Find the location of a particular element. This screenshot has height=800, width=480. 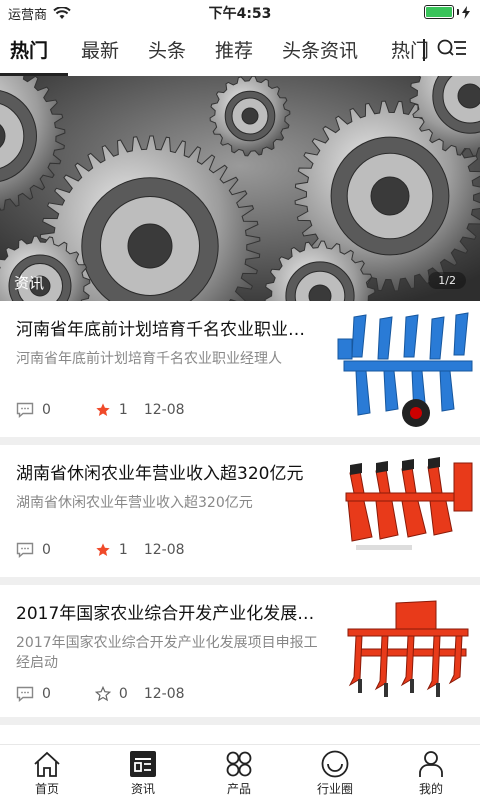

news-summary: 2017年国家农业综合开发产业化发展项目申报工经启动 is located at coordinates (167, 653).